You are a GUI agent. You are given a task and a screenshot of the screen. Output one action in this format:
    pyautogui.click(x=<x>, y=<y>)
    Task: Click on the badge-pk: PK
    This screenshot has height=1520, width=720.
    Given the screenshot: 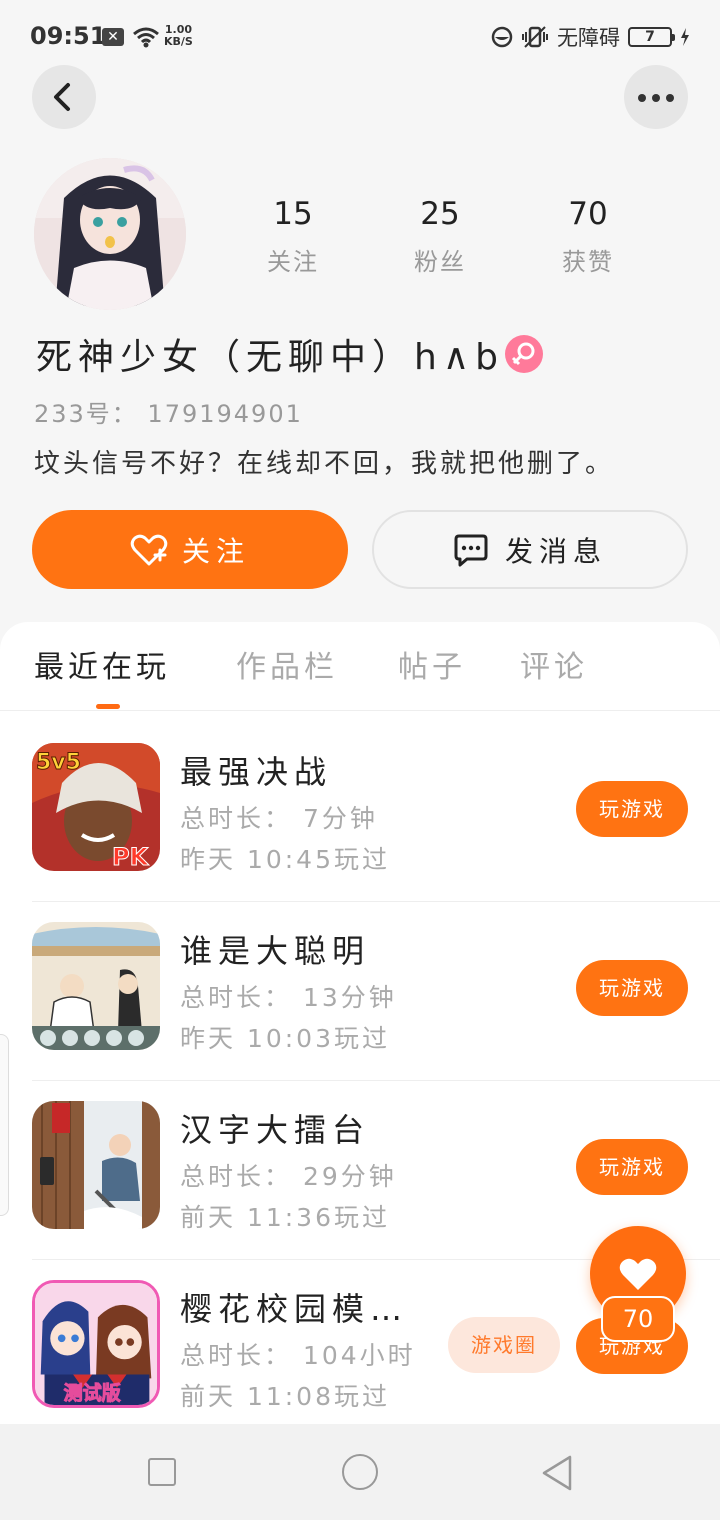 What is the action you would take?
    pyautogui.click(x=131, y=857)
    